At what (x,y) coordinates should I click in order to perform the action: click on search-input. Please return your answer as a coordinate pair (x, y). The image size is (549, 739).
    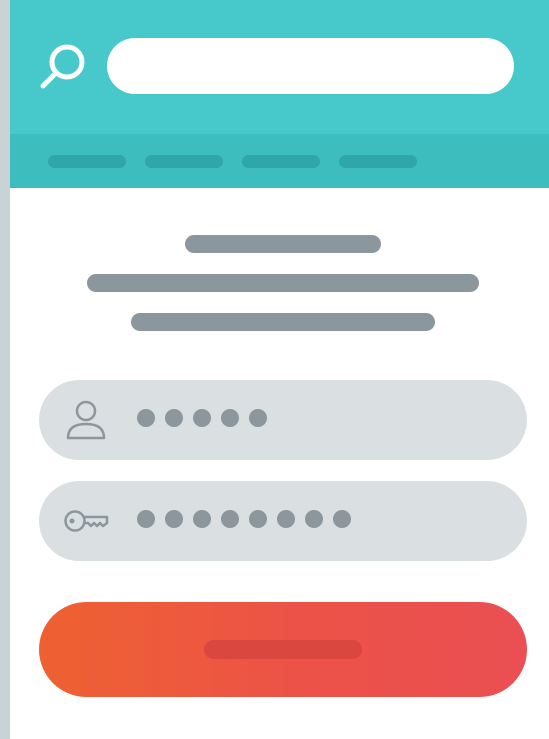
    Looking at the image, I should click on (310, 66).